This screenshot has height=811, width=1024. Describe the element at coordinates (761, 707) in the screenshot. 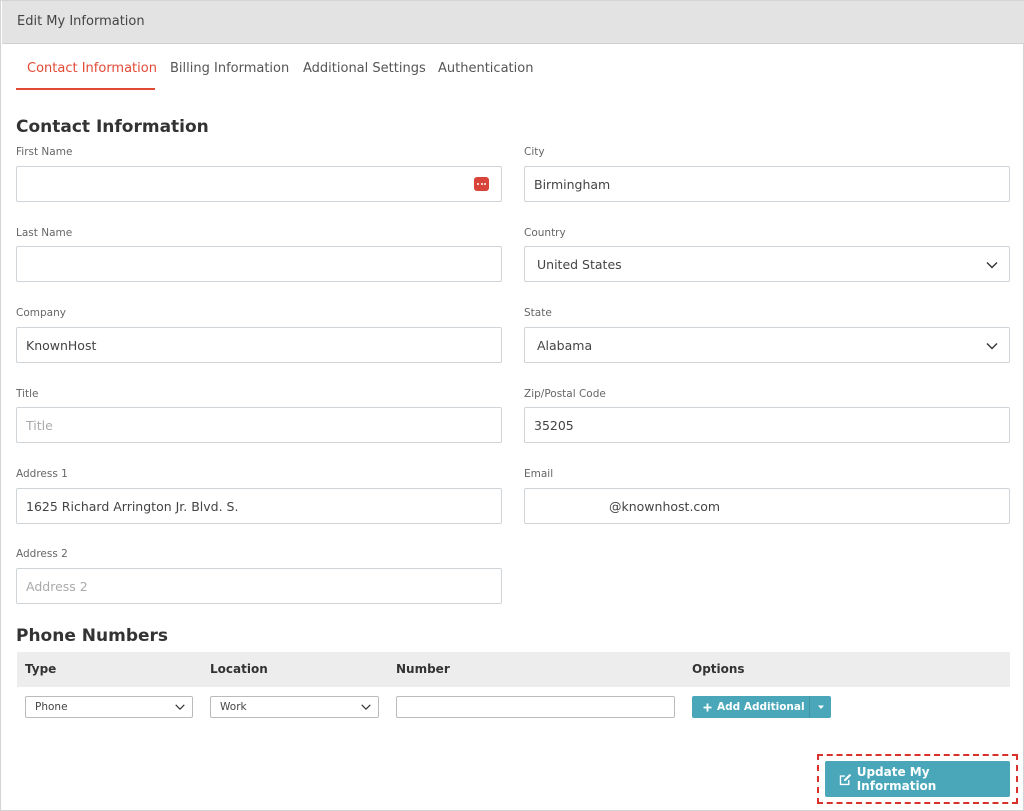

I see `add-additional-label: Add Additional` at that location.